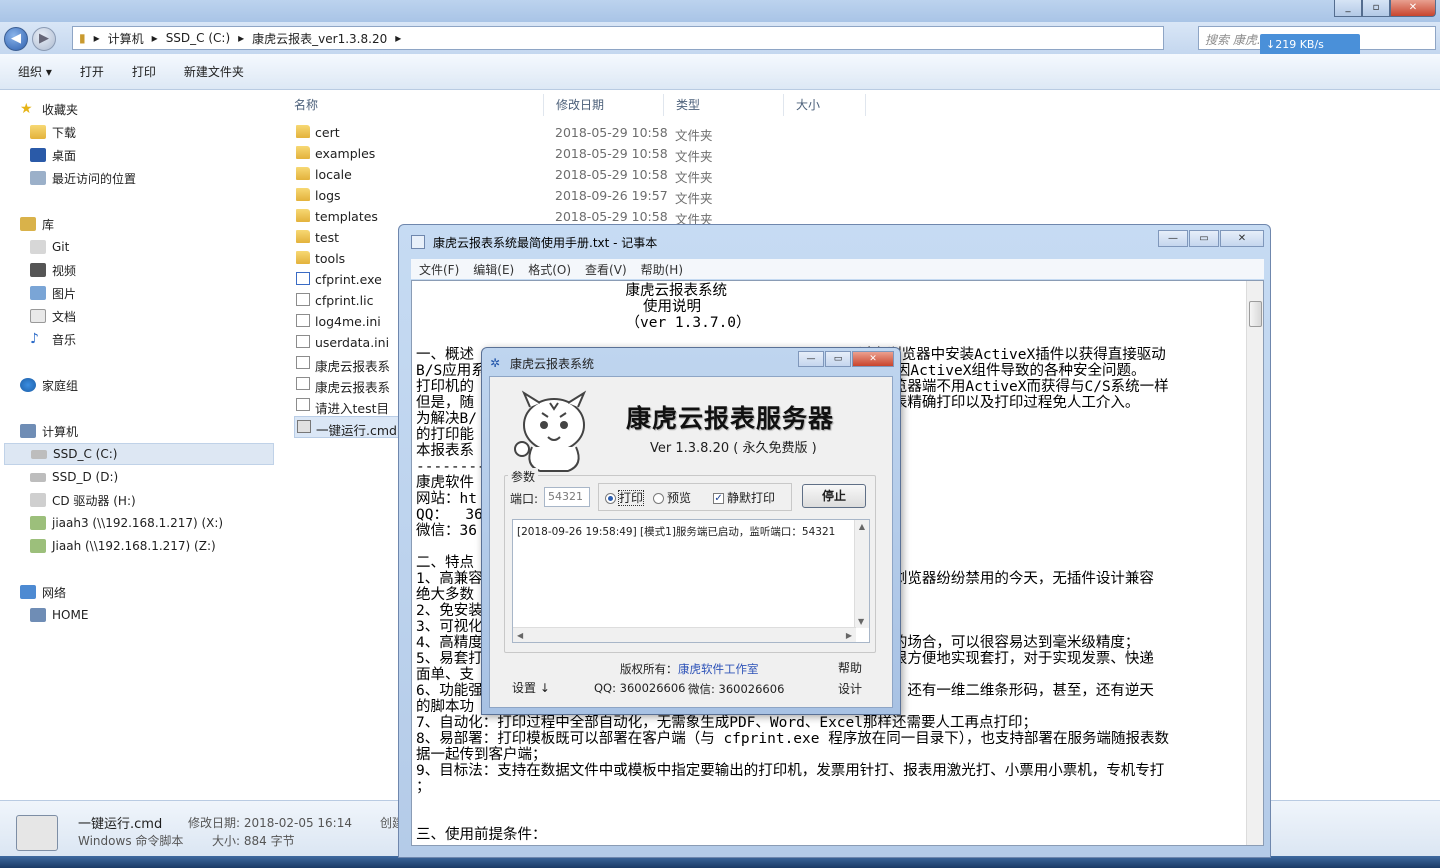 The width and height of the screenshot is (1440, 868). Describe the element at coordinates (241, 38) in the screenshot. I see `breadcrumb-sep: ▸` at that location.